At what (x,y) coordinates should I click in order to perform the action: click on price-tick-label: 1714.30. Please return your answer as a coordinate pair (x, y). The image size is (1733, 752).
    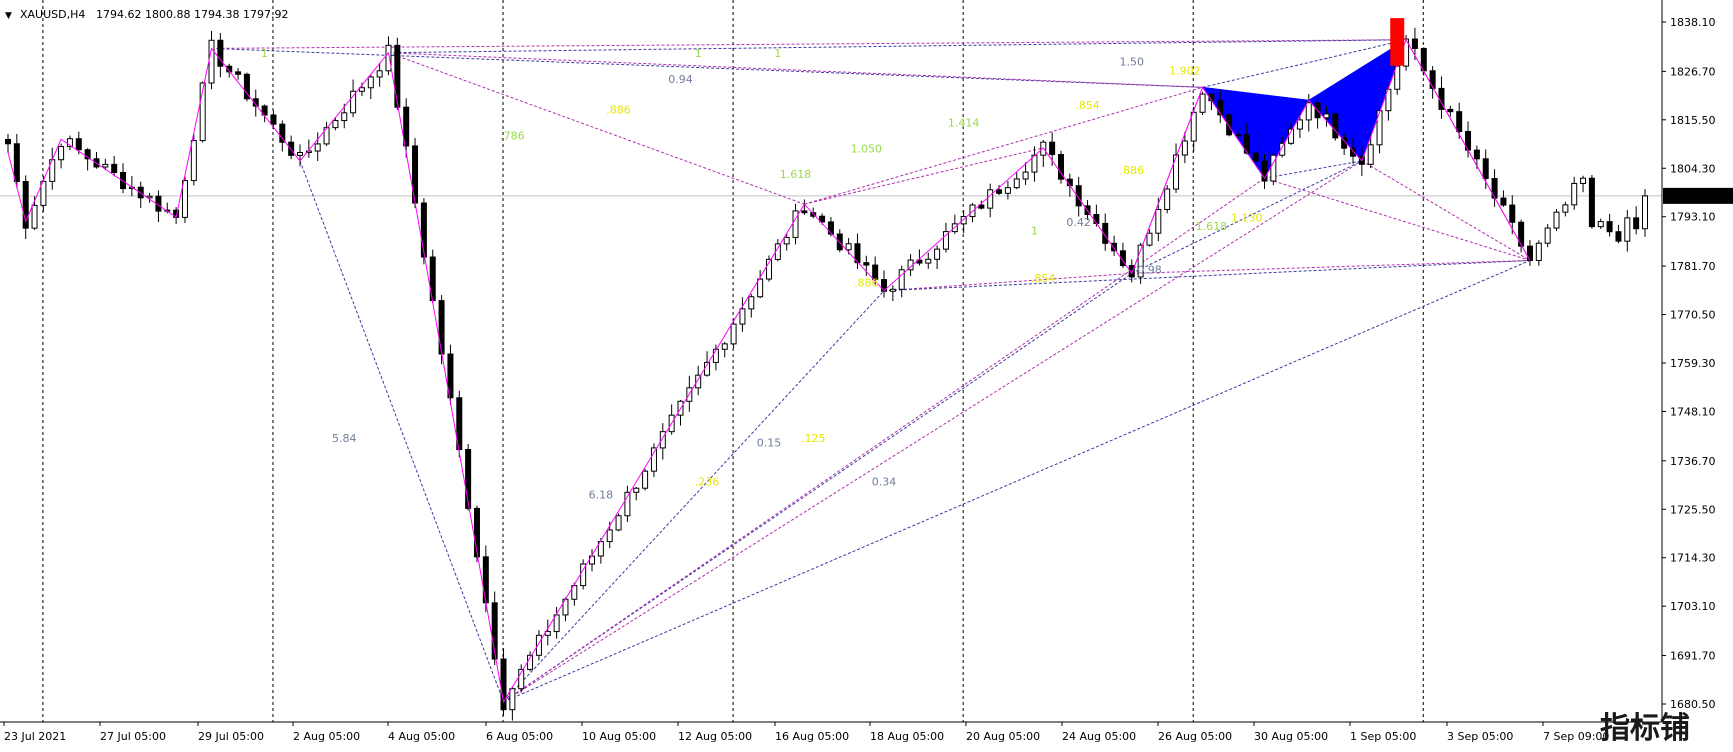
    Looking at the image, I should click on (1693, 558).